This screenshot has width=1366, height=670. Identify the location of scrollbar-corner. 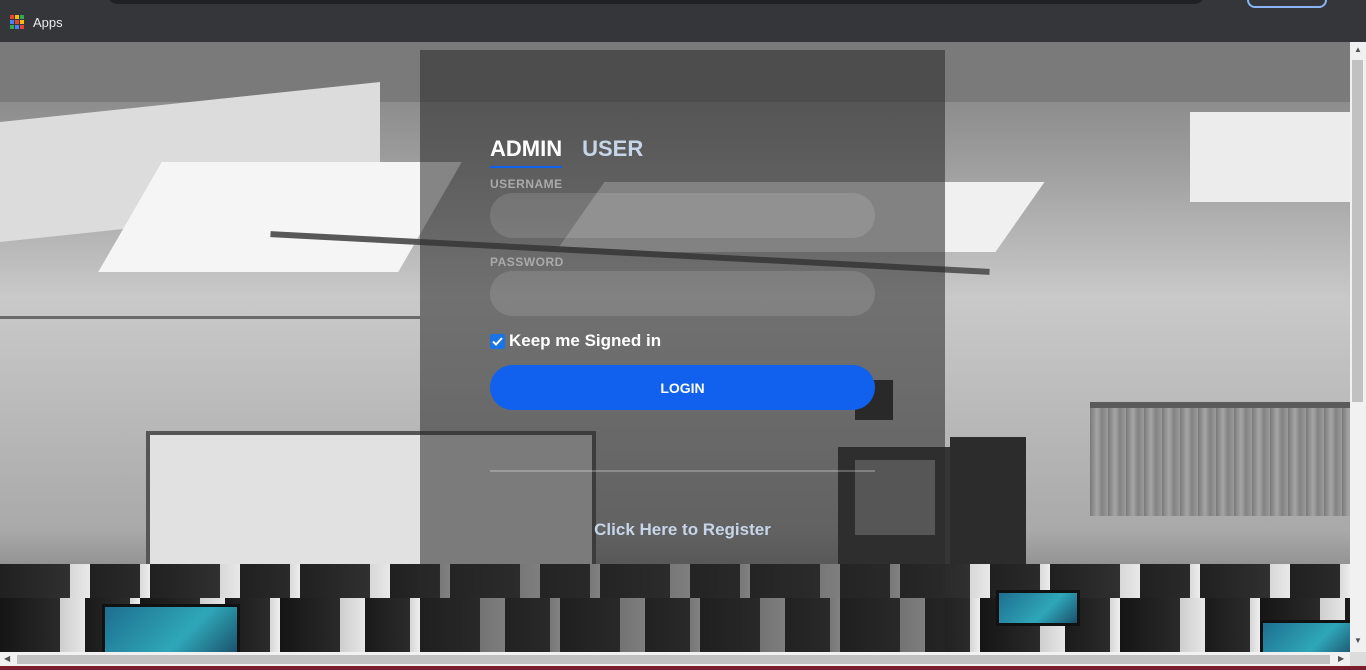
(1358, 659).